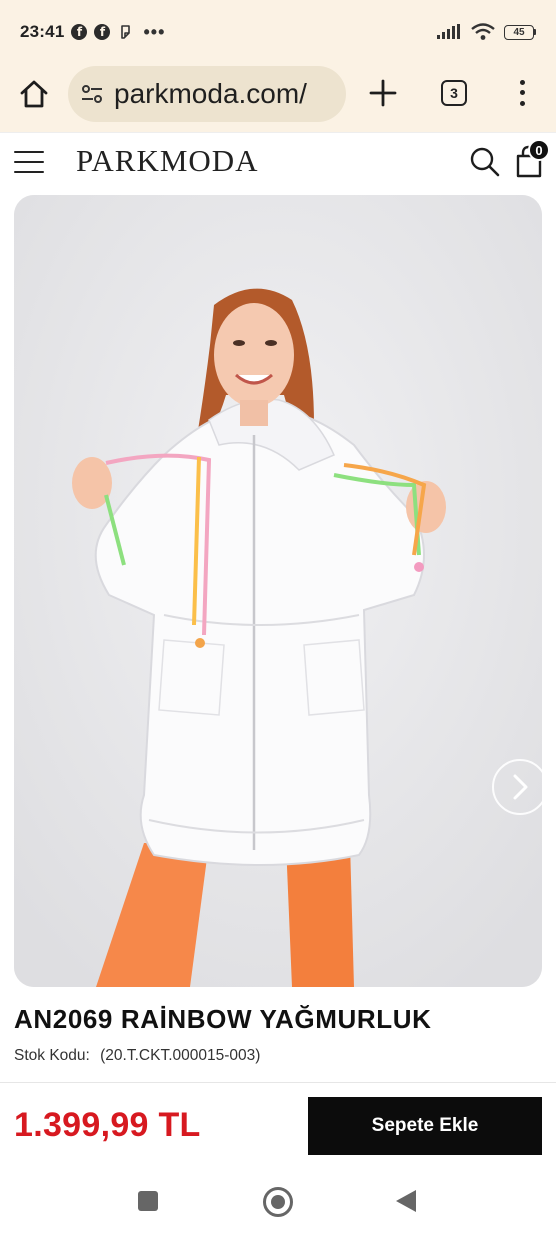  Describe the element at coordinates (42, 31) in the screenshot. I see `status-time: 23:41` at that location.